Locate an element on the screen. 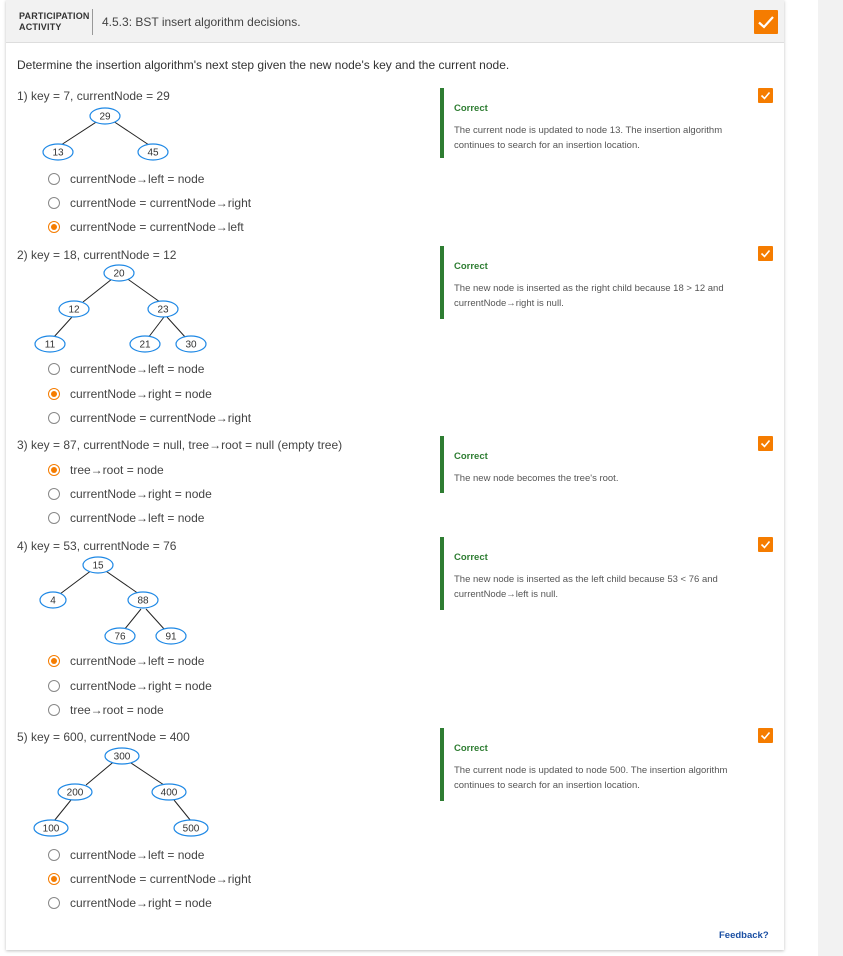  question-prompt: 4) key = 53, currentNode = 76 is located at coordinates (97, 546).